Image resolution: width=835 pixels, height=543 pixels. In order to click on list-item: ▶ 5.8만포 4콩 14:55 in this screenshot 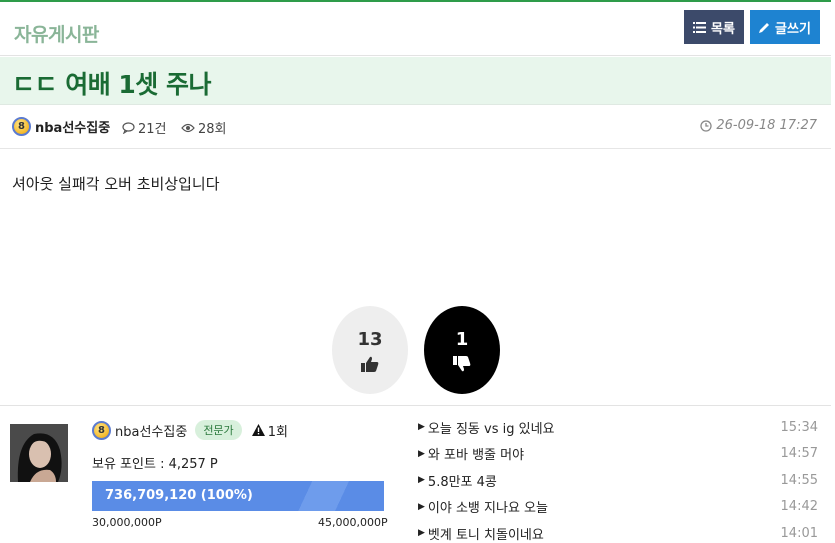, I will do `click(619, 480)`.